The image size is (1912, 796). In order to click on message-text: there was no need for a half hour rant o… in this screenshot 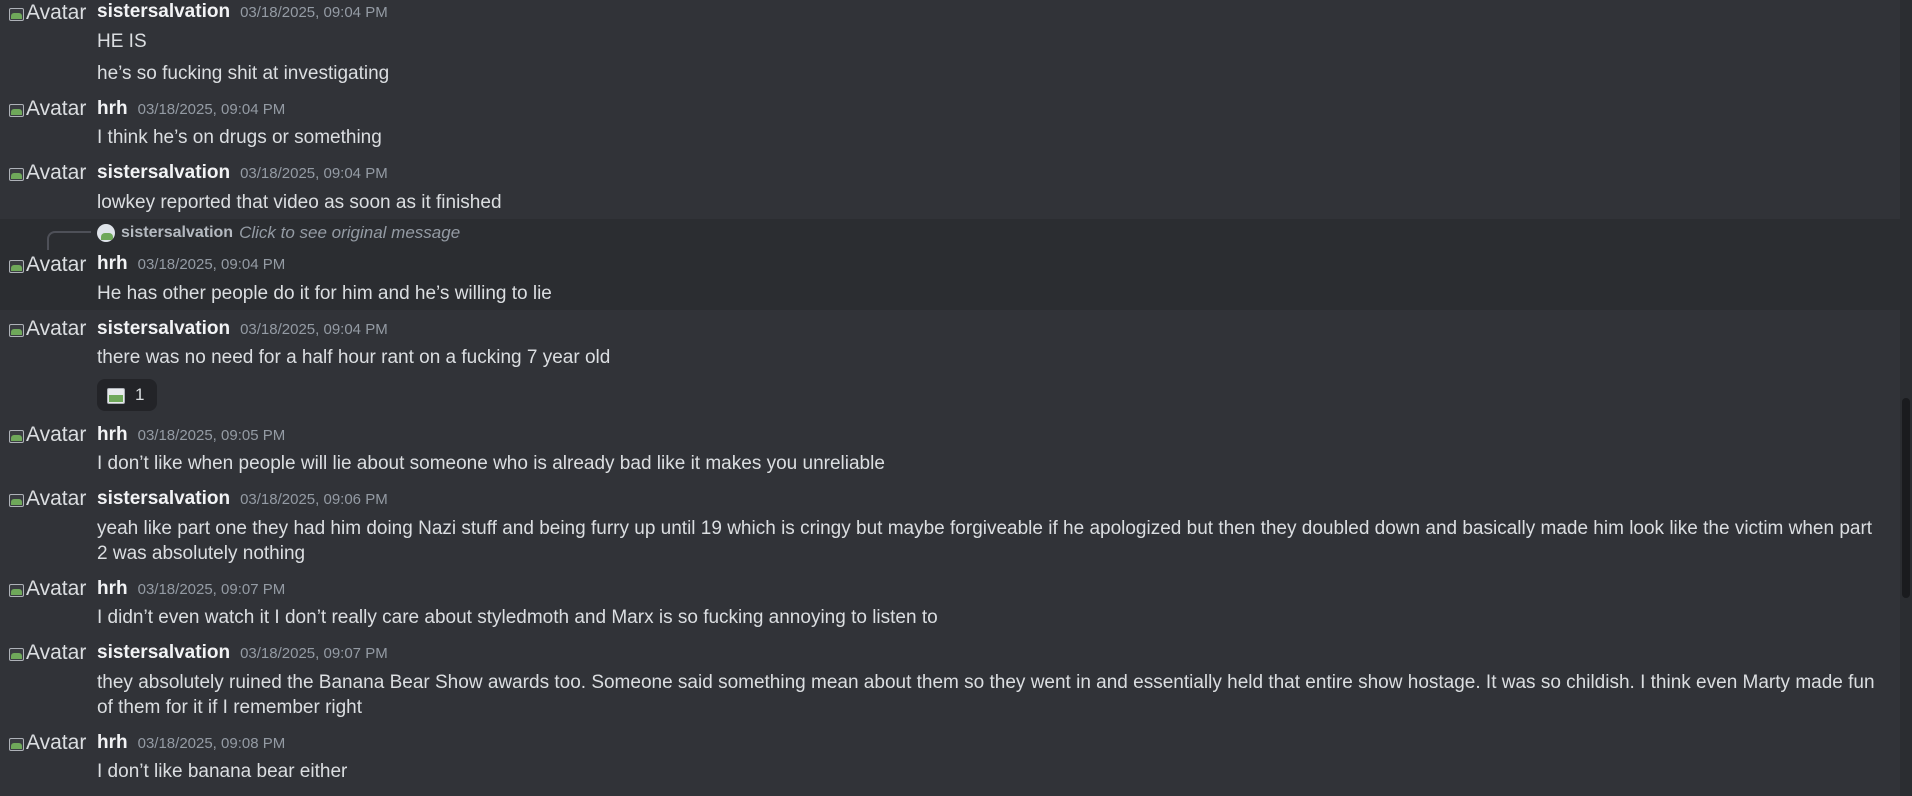, I will do `click(354, 357)`.